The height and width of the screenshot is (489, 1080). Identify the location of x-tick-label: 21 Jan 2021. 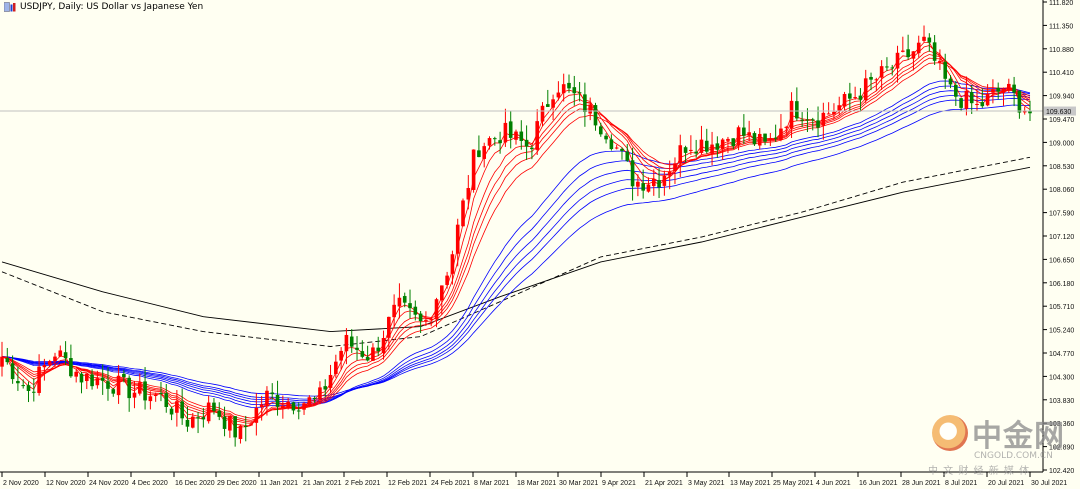
(322, 483).